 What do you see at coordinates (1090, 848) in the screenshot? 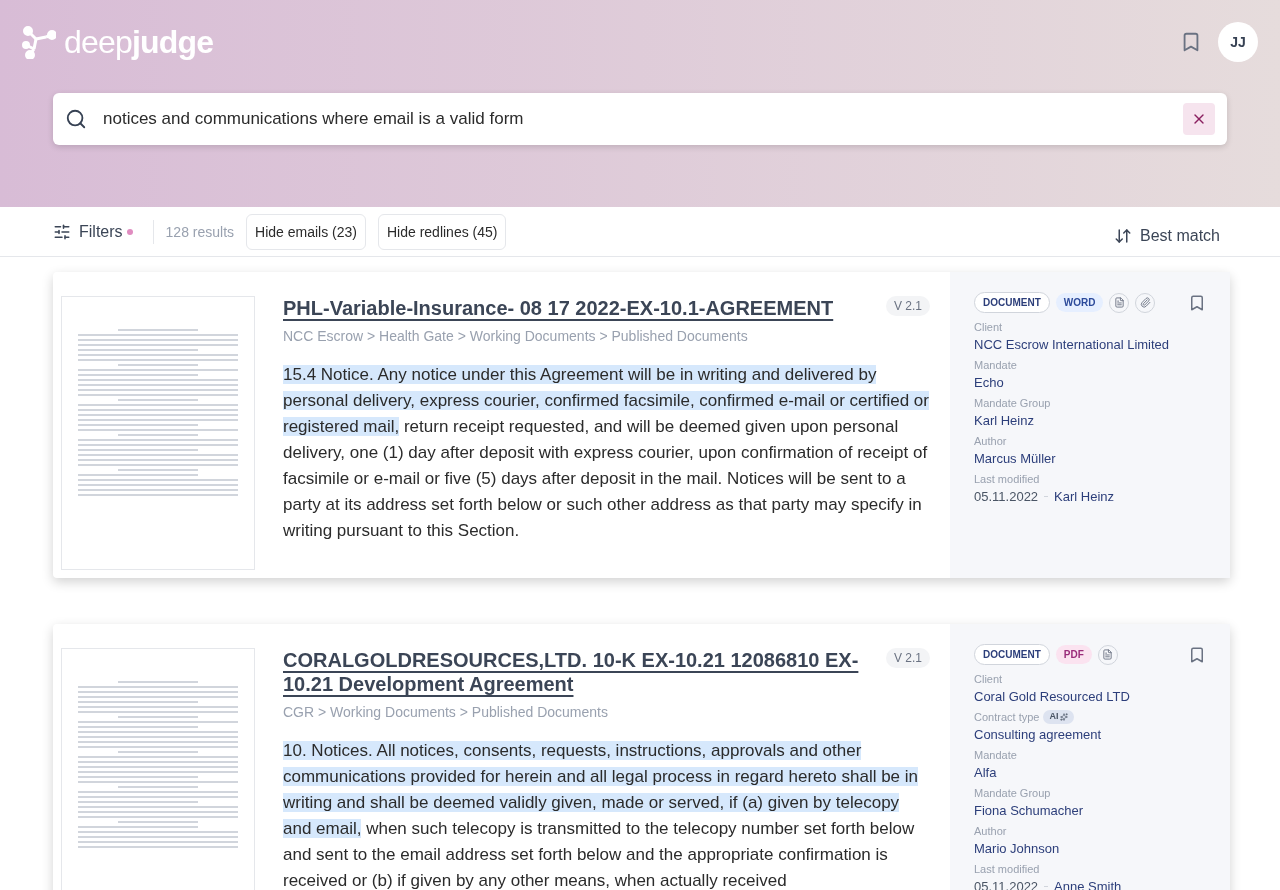
I see `field-value-link: Mario Johnson` at bounding box center [1090, 848].